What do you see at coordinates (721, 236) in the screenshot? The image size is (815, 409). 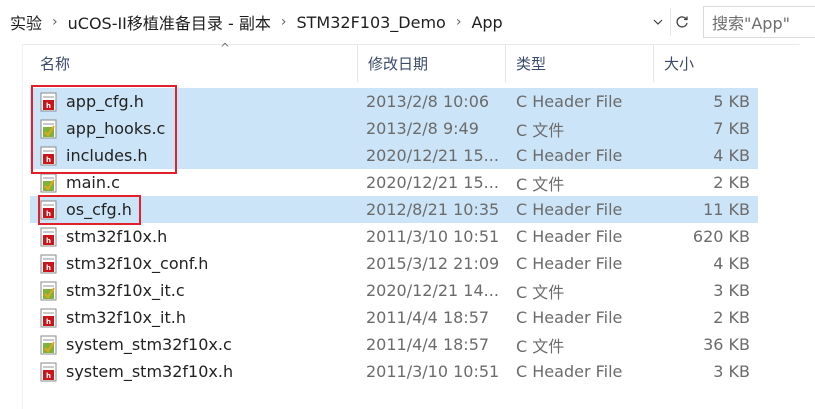 I see `file-size: 620 KB` at bounding box center [721, 236].